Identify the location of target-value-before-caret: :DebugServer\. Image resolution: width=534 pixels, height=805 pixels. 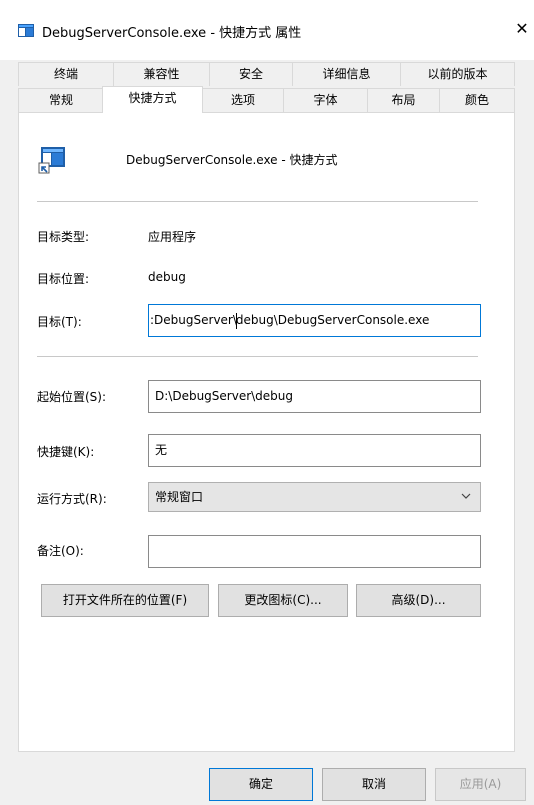
(193, 320).